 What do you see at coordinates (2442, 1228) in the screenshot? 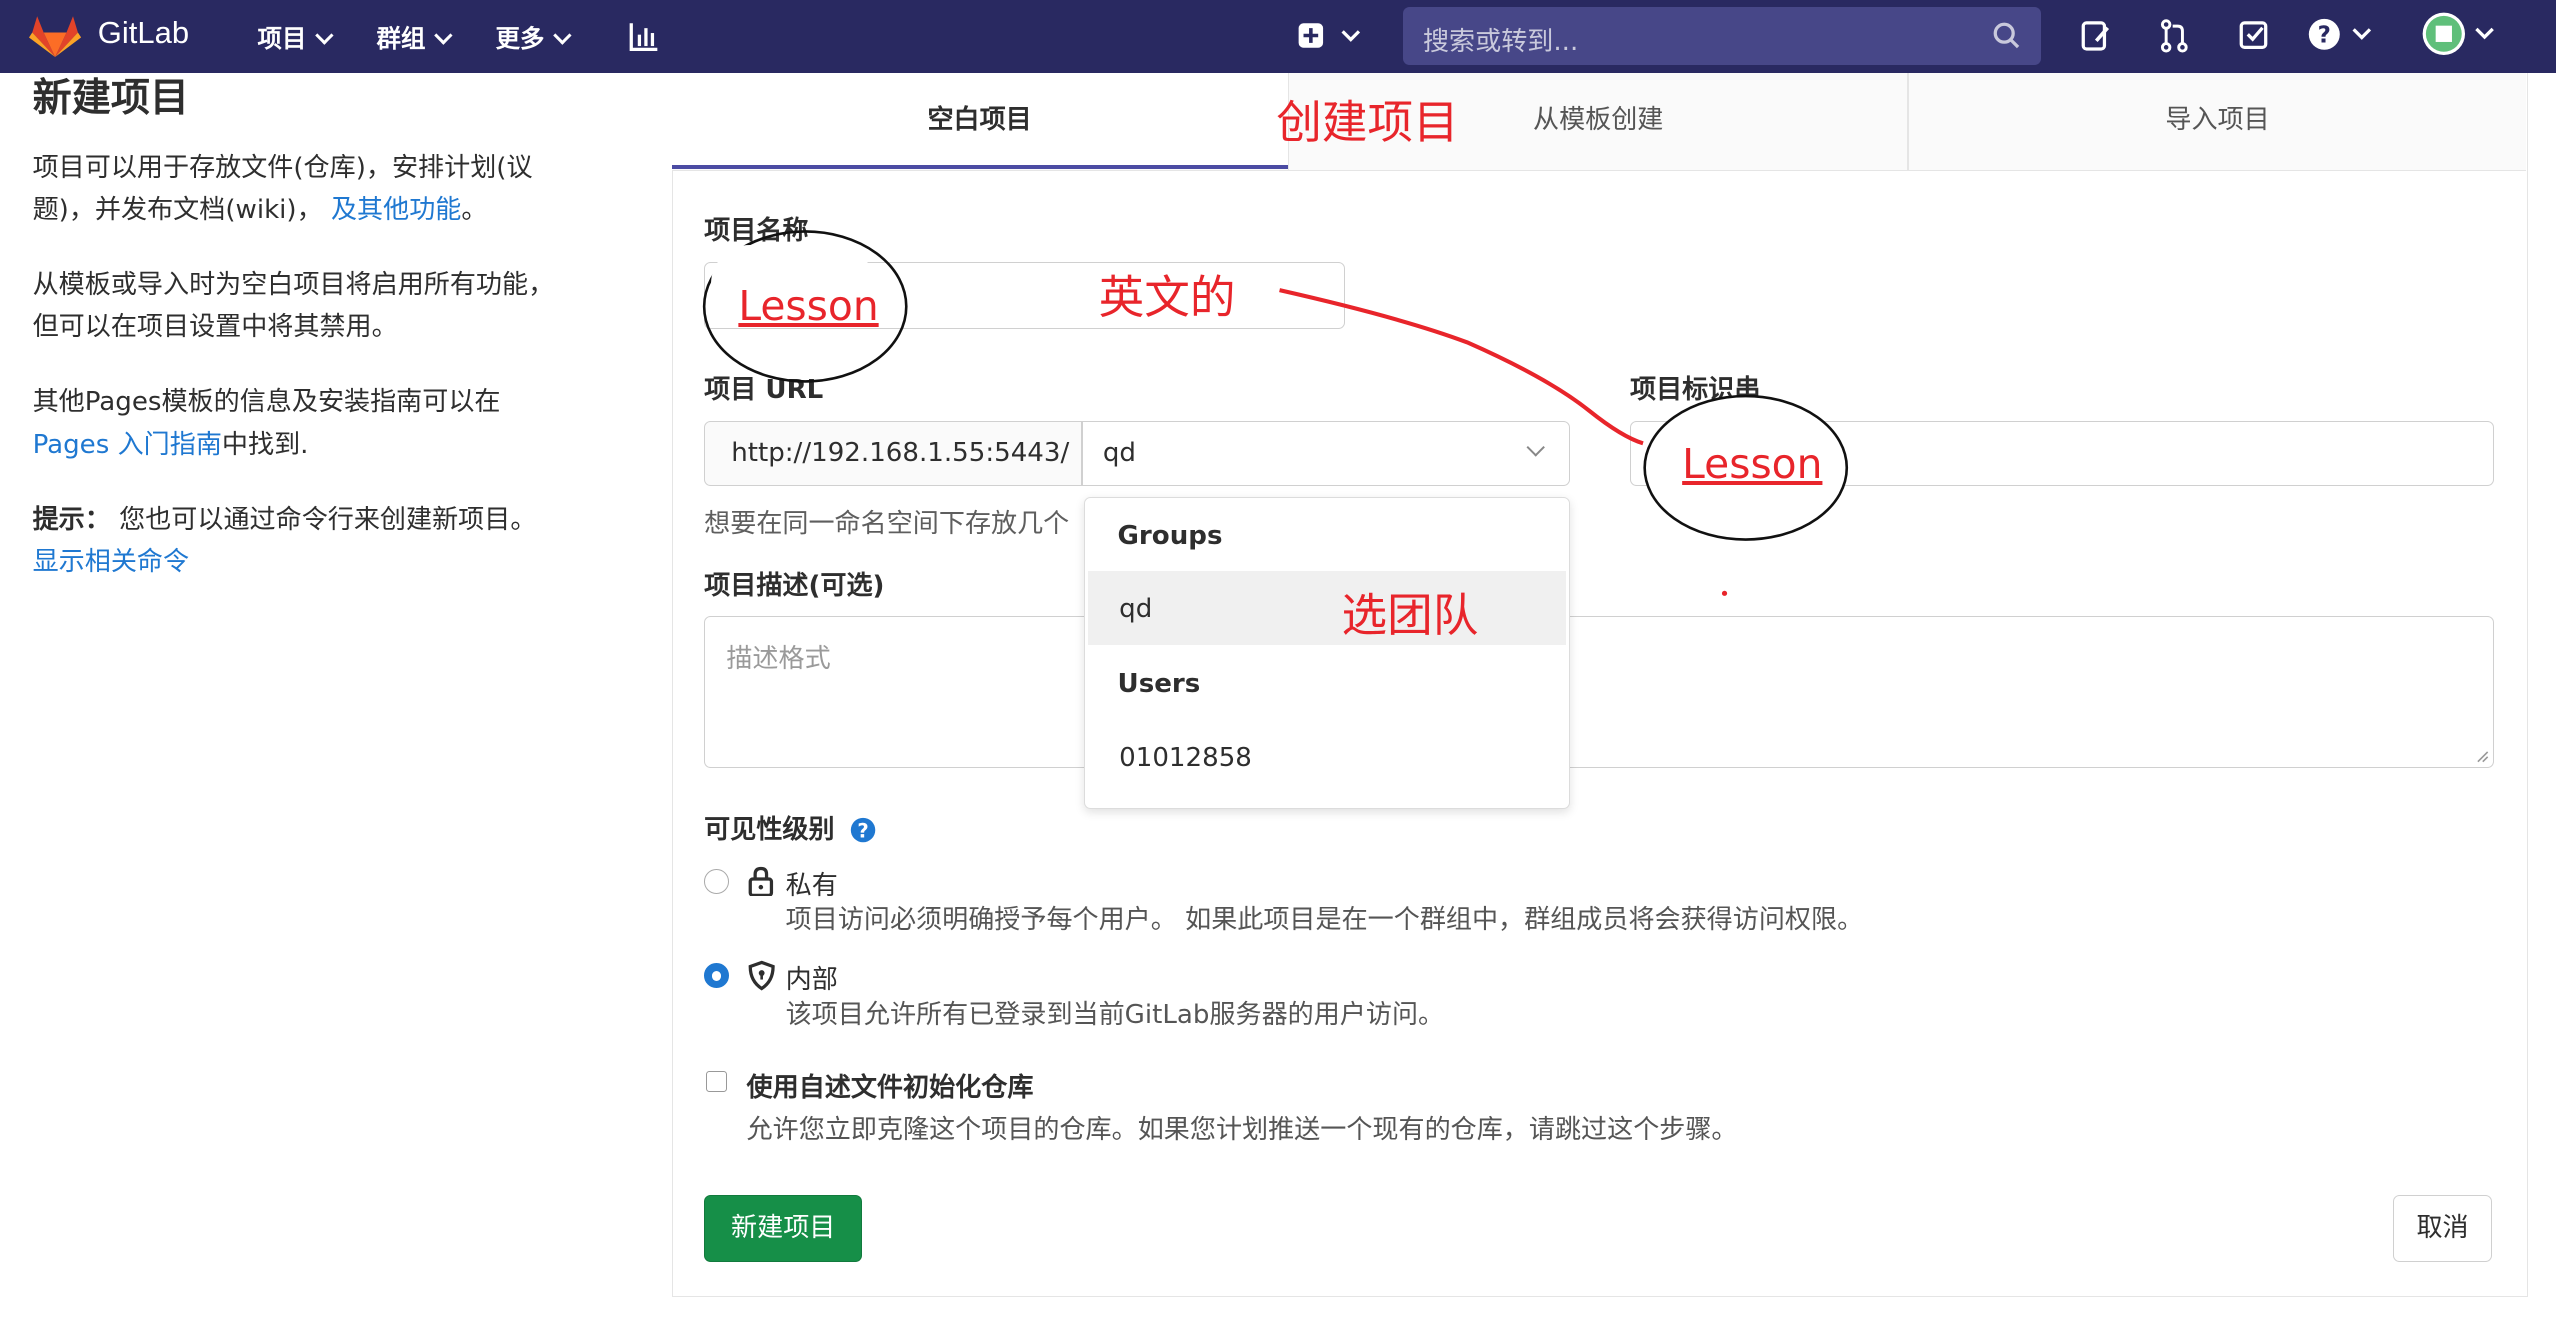
I see `cancel-button: 取消` at bounding box center [2442, 1228].